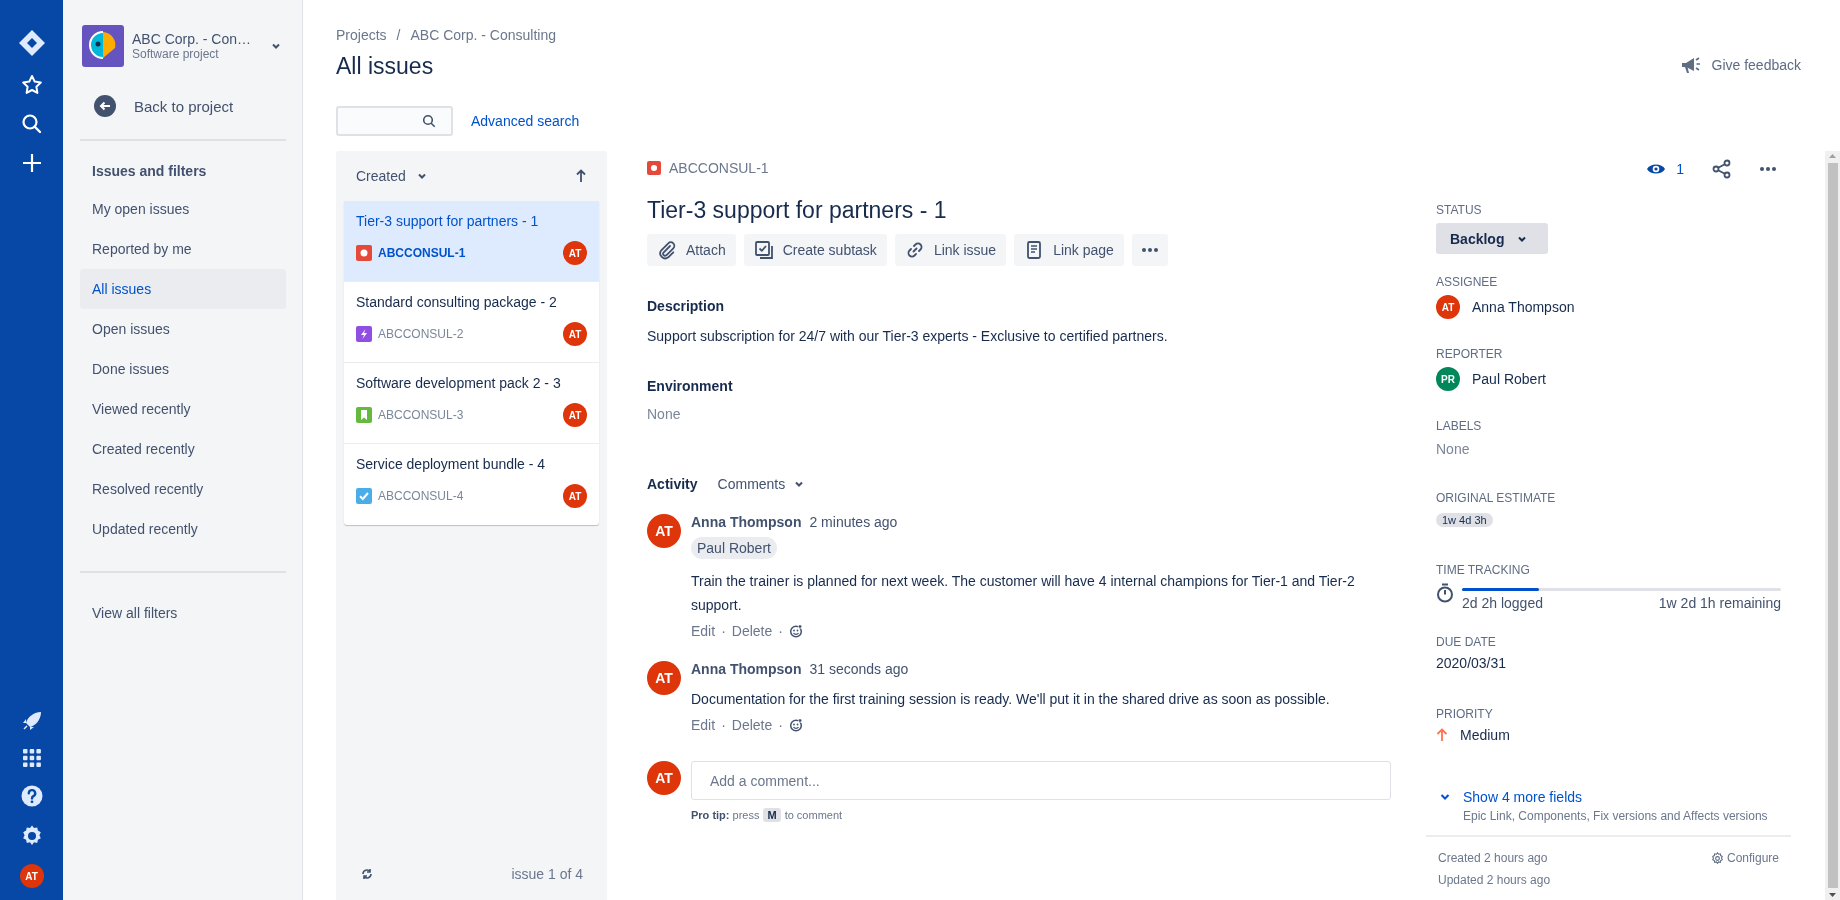  What do you see at coordinates (691, 250) in the screenshot?
I see `attach-button: Attach` at bounding box center [691, 250].